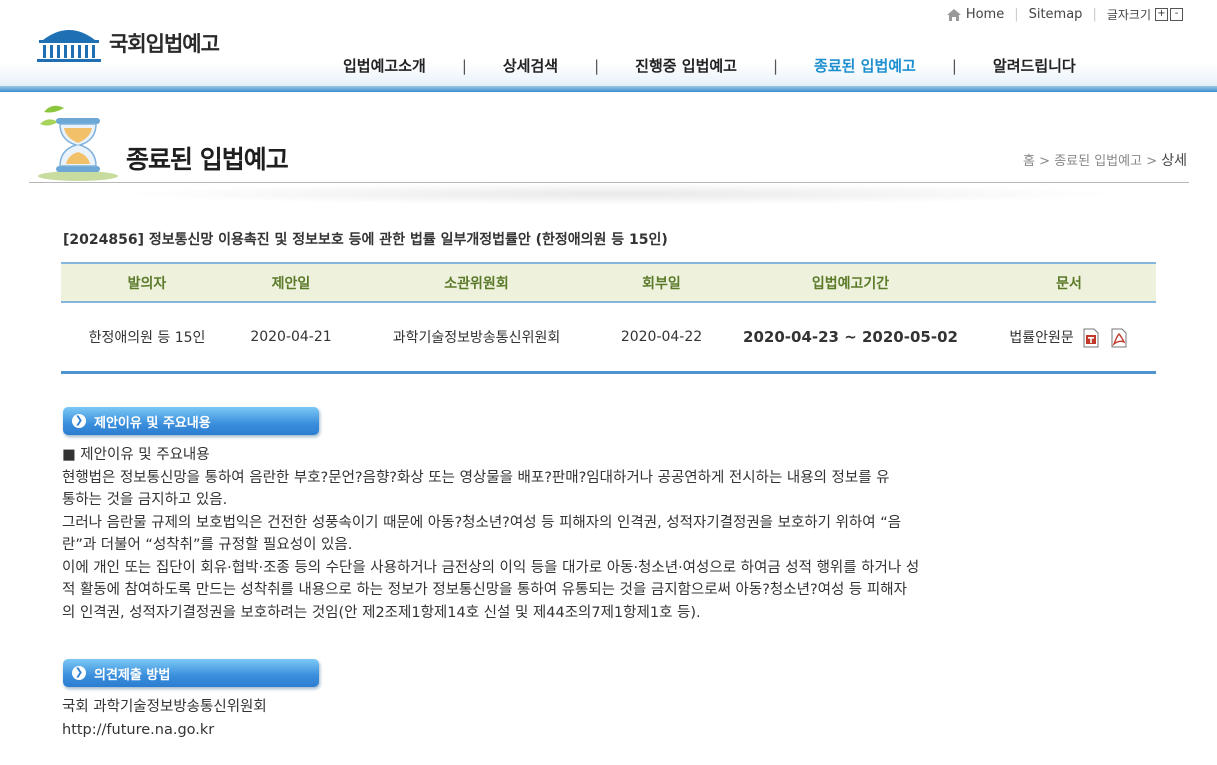 The height and width of the screenshot is (765, 1217). Describe the element at coordinates (207, 545) in the screenshot. I see `content-line: 란”과 더불어 “성착취”를 규정할 필요성이 있음.` at that location.